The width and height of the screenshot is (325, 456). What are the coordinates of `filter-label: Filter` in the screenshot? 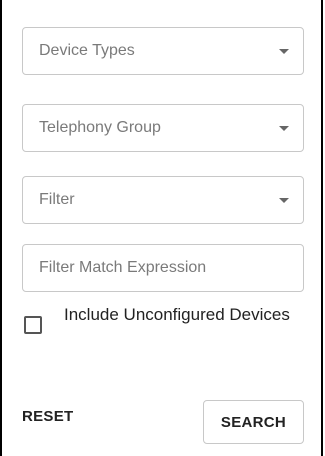 It's located at (57, 199).